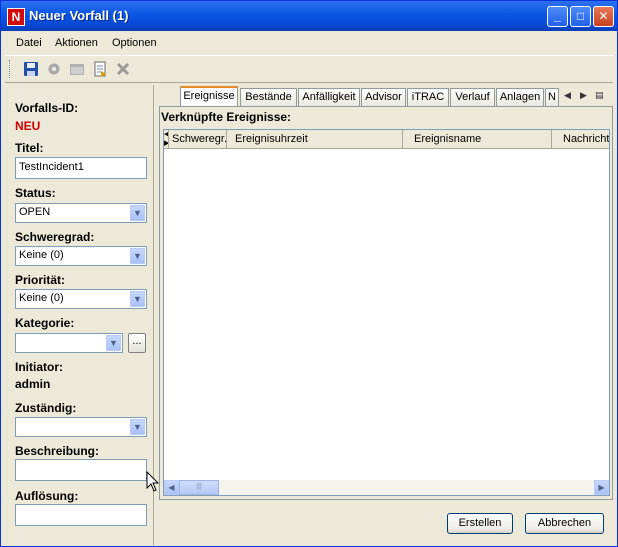  What do you see at coordinates (81, 256) in the screenshot?
I see `severity-dropdown: Keine (0) ▼` at bounding box center [81, 256].